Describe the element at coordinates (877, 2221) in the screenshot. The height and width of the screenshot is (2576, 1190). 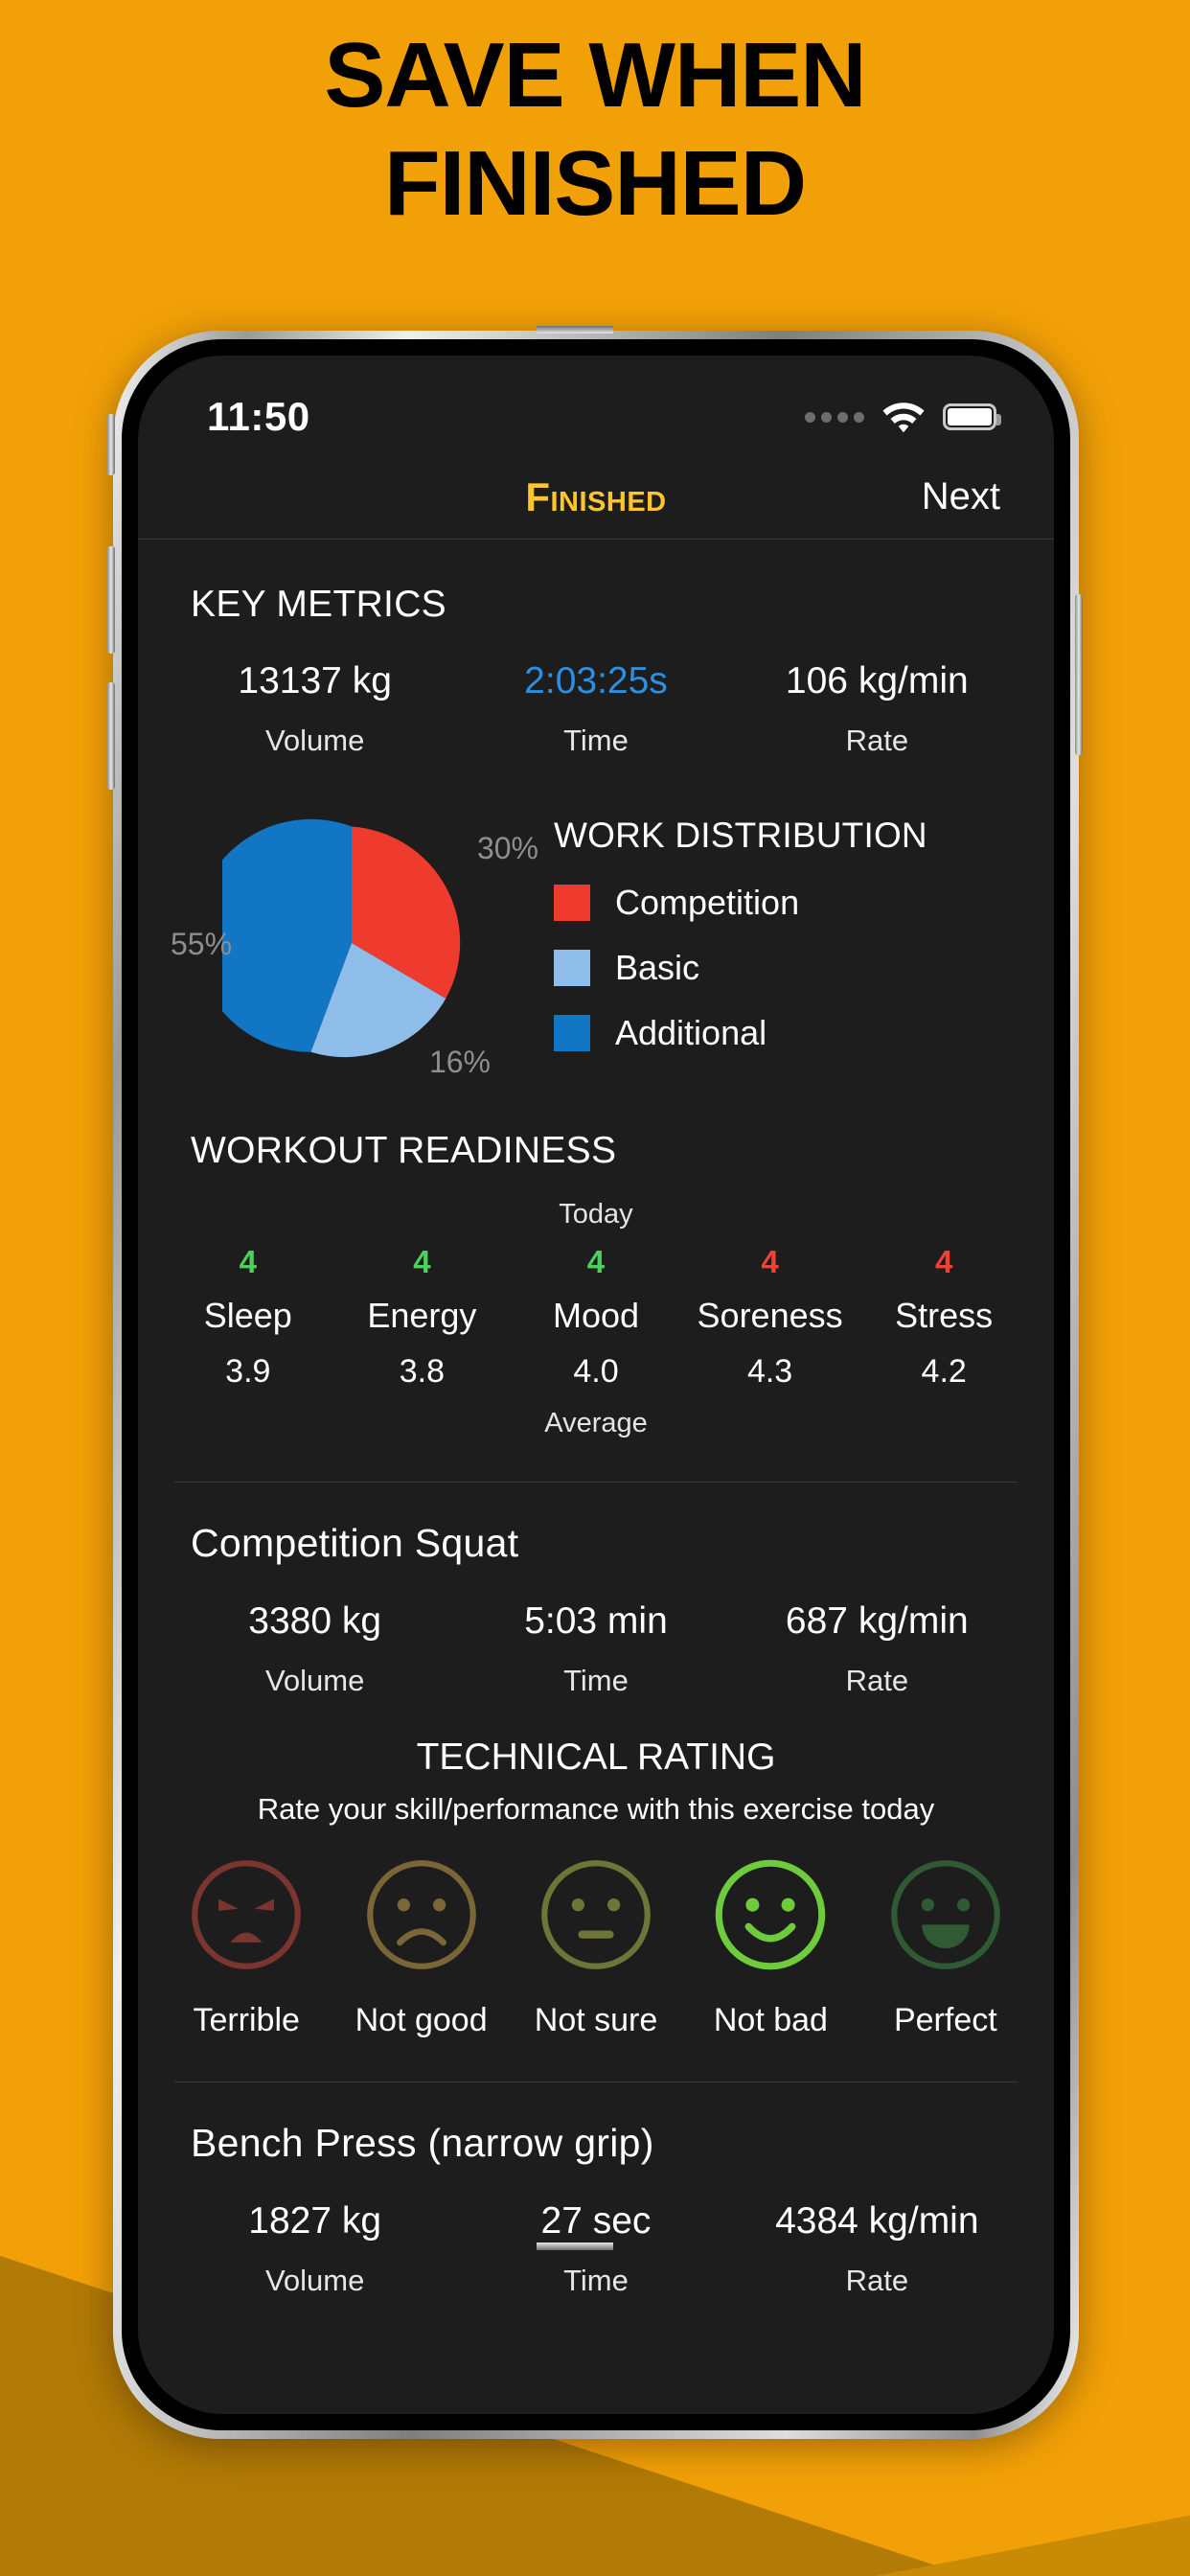
I see `metric-value: 4384 kg/min` at that location.